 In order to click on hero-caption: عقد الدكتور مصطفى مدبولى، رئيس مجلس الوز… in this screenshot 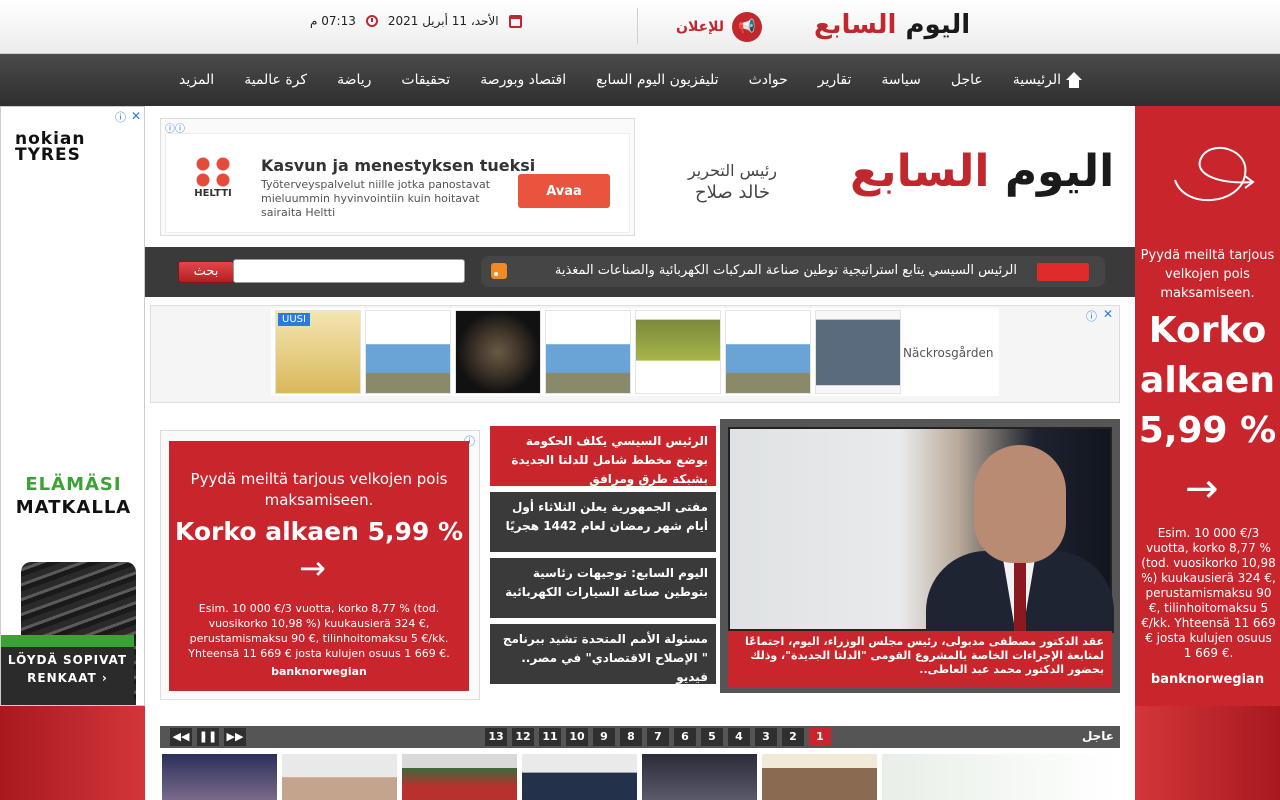, I will do `click(920, 659)`.